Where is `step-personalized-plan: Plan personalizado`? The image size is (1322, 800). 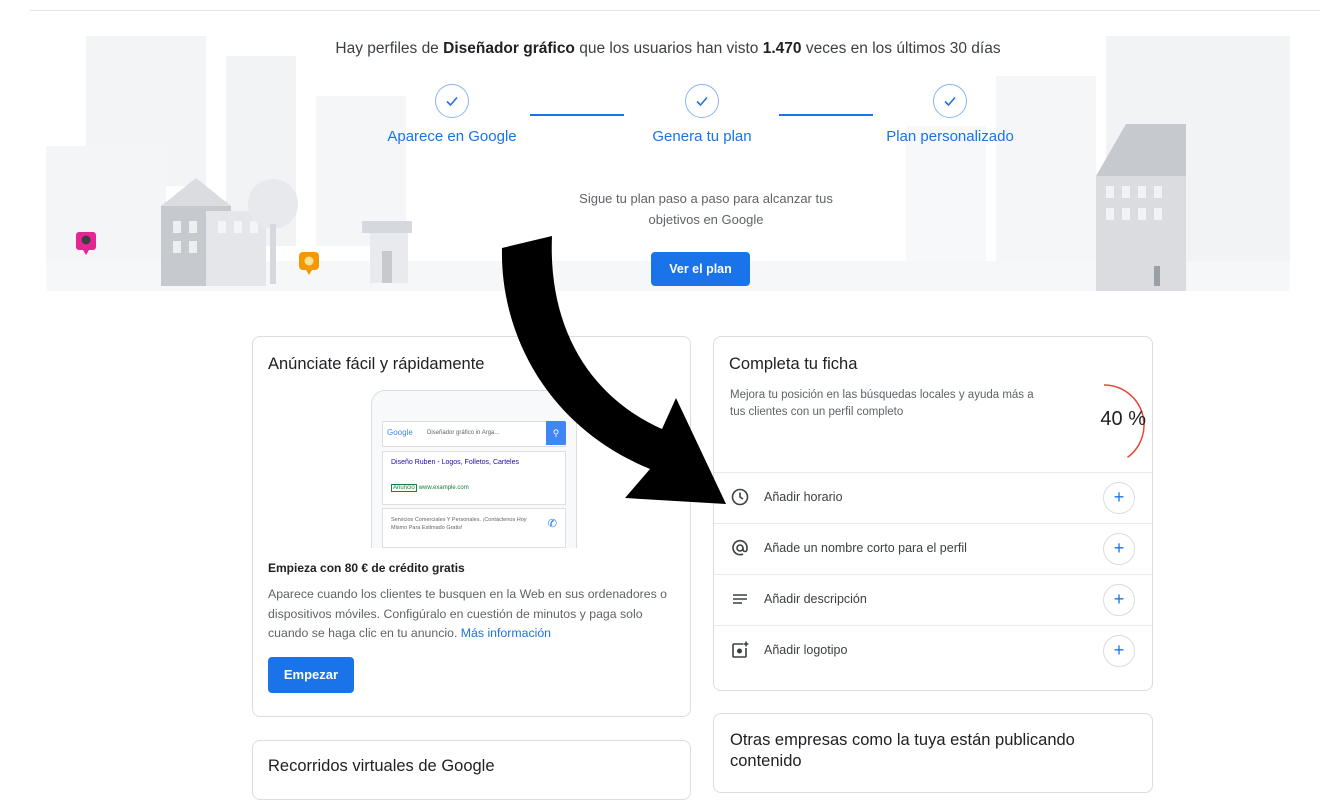 step-personalized-plan: Plan personalizado is located at coordinates (950, 114).